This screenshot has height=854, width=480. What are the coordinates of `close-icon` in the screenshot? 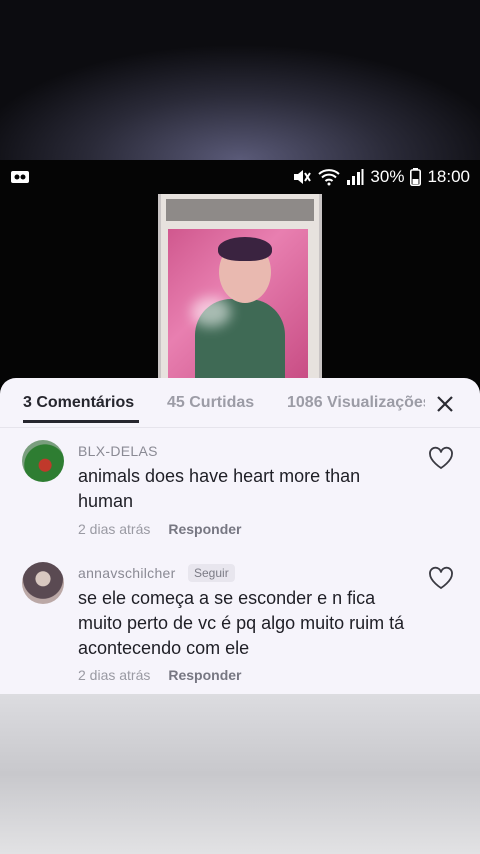 It's located at (445, 404).